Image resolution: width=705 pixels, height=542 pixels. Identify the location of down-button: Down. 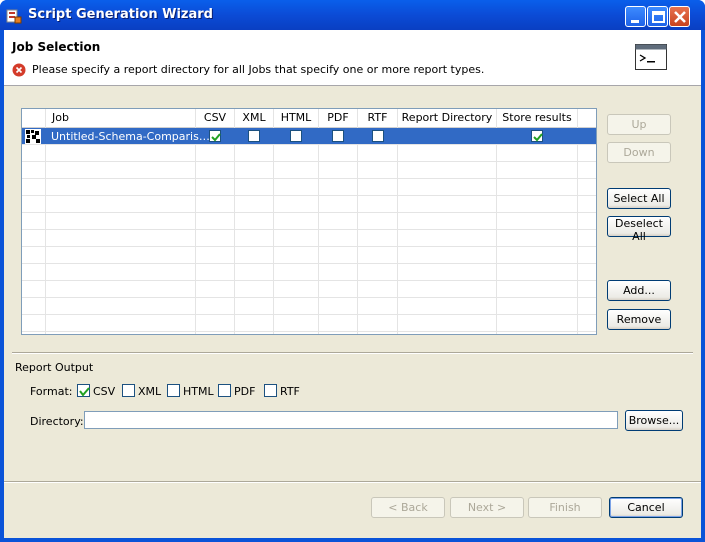
(639, 152).